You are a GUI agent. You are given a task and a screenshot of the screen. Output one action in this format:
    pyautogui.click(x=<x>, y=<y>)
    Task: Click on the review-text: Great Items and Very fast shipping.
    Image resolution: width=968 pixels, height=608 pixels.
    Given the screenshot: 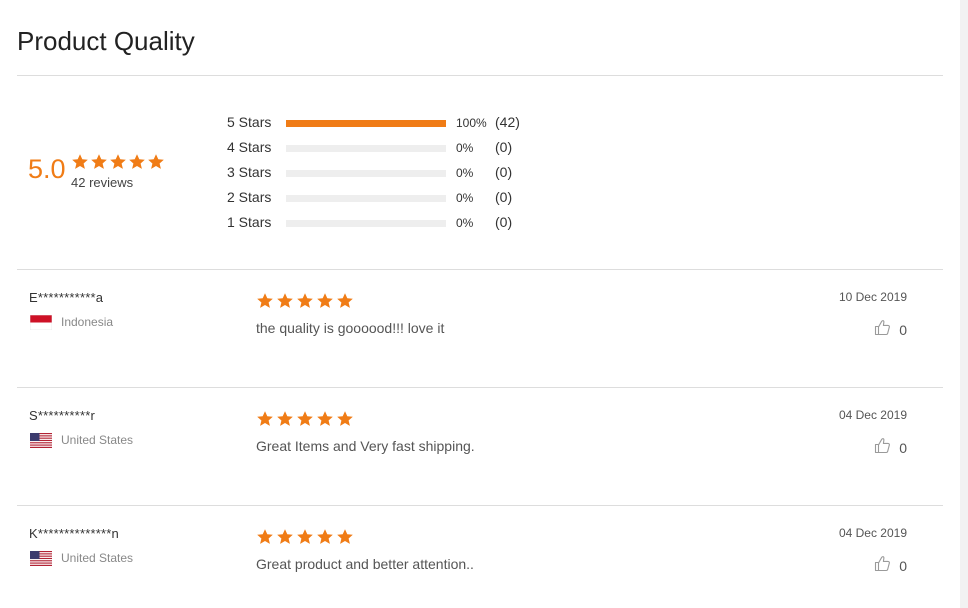 What is the action you would take?
    pyautogui.click(x=365, y=446)
    